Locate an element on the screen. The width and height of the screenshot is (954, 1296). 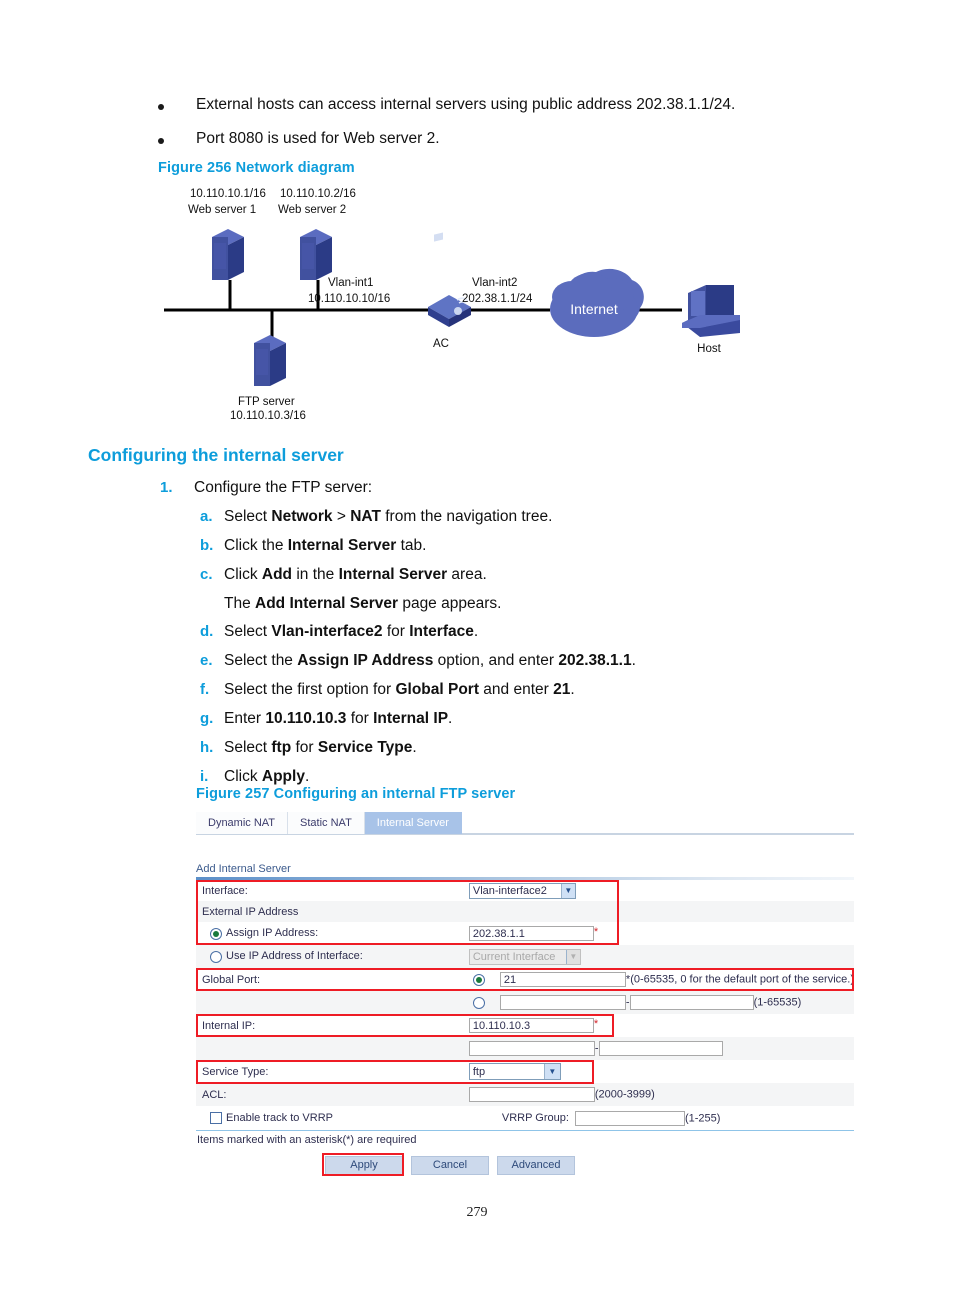
acl-input is located at coordinates (531, 1094).